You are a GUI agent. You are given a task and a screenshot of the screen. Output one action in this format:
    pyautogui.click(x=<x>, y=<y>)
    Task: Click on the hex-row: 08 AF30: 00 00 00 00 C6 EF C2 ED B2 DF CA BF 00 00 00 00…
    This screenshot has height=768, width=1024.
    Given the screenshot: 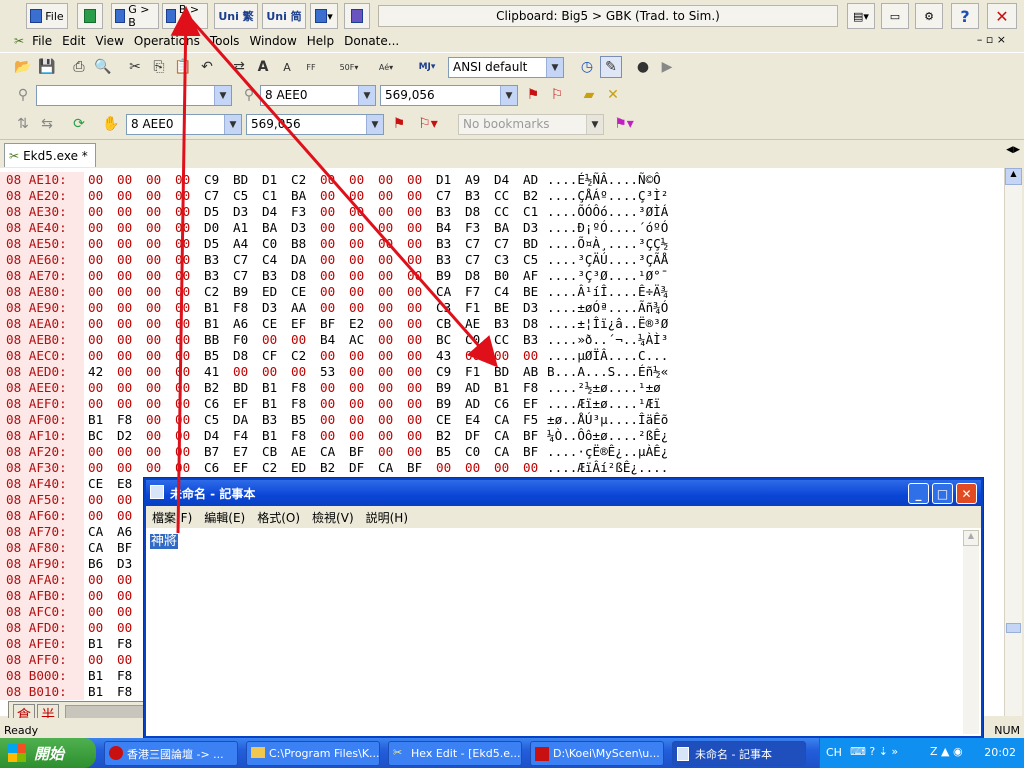 What is the action you would take?
    pyautogui.click(x=502, y=468)
    